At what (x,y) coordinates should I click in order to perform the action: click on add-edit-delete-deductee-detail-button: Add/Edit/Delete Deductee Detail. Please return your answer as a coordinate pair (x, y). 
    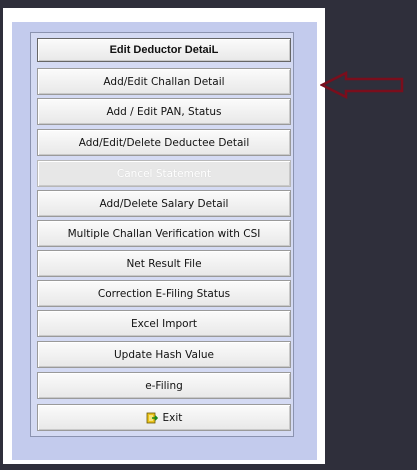
    Looking at the image, I should click on (164, 142).